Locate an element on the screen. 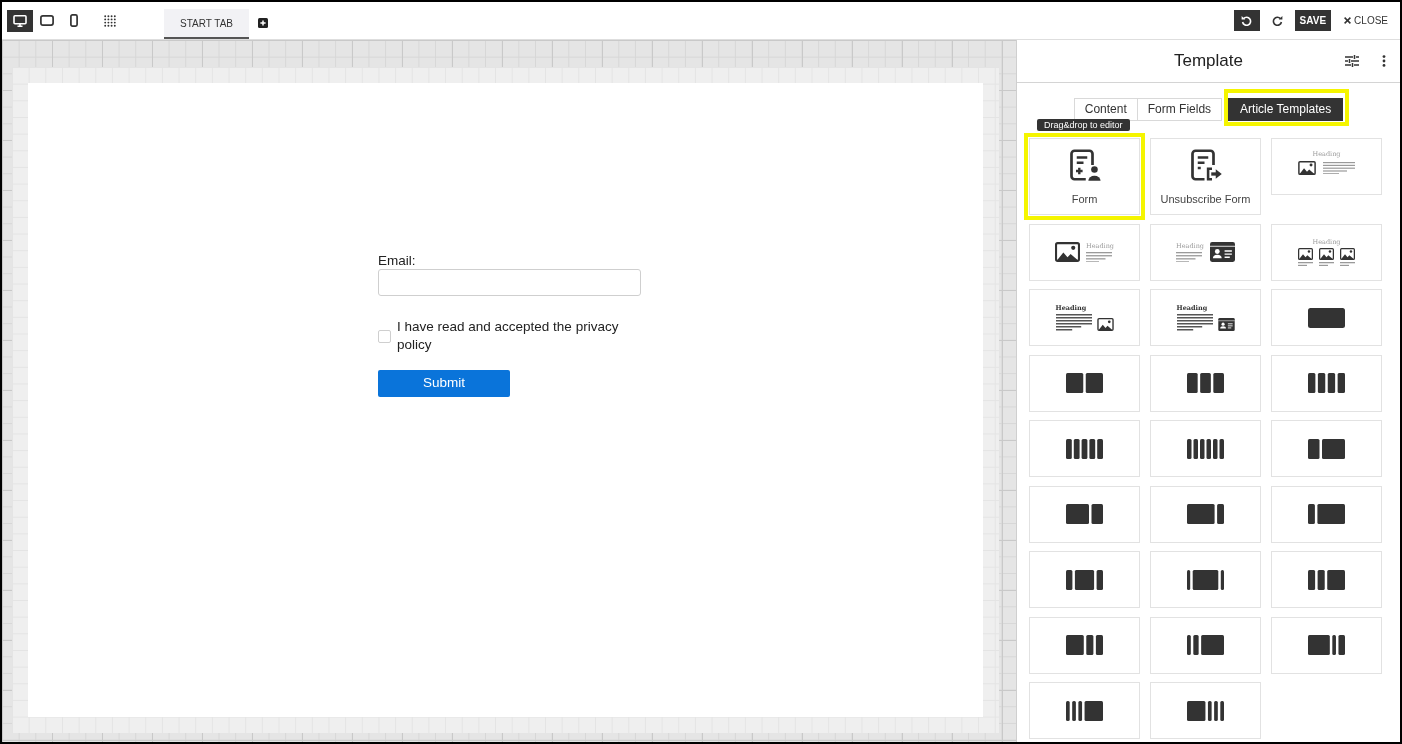 Image resolution: width=1402 pixels, height=744 pixels. more-menu-button is located at coordinates (1384, 61).